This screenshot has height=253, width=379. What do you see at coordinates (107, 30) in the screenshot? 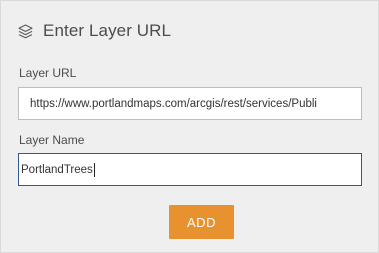
I see `panel-title: Enter Layer URL` at bounding box center [107, 30].